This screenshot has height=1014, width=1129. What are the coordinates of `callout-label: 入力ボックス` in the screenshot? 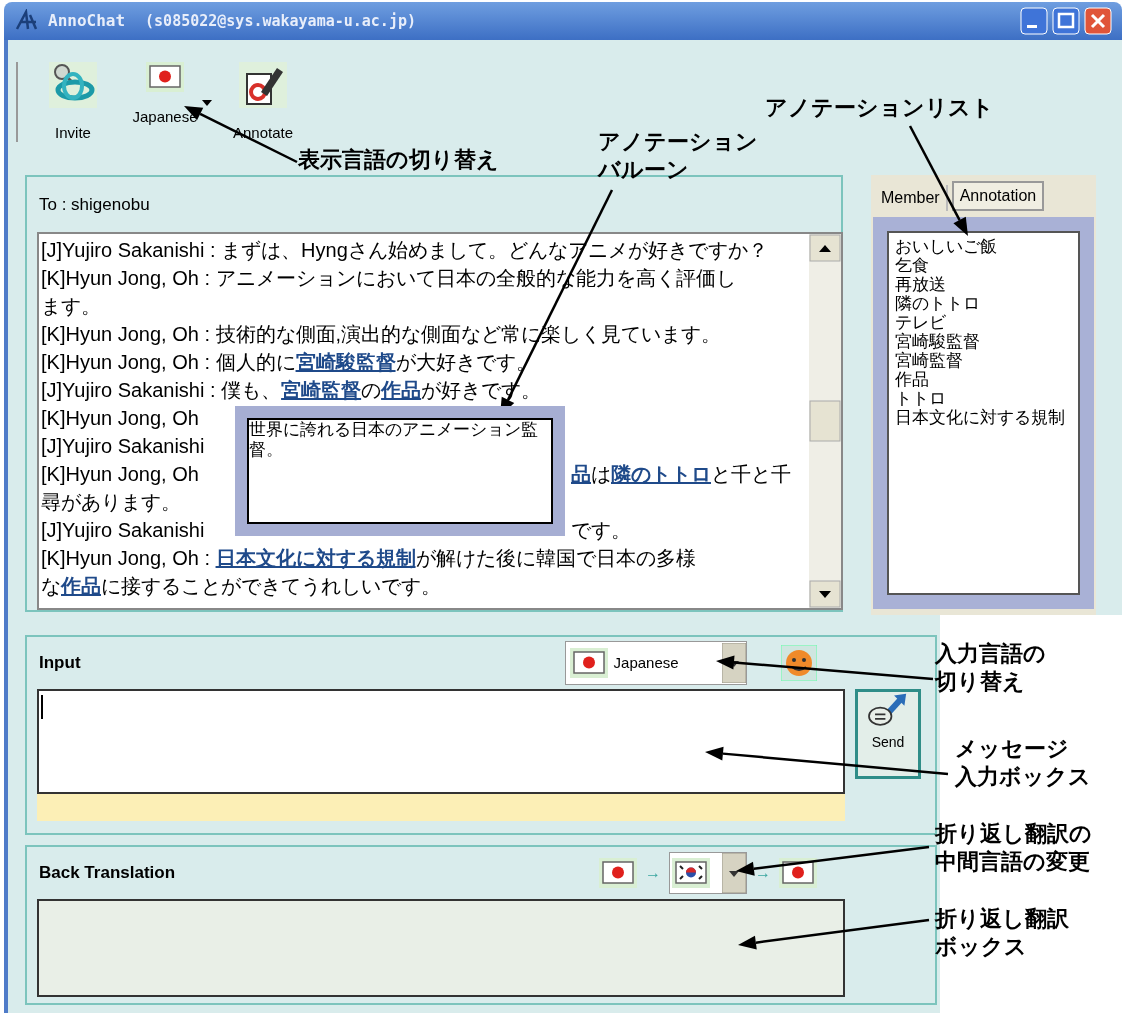 It's located at (1023, 777).